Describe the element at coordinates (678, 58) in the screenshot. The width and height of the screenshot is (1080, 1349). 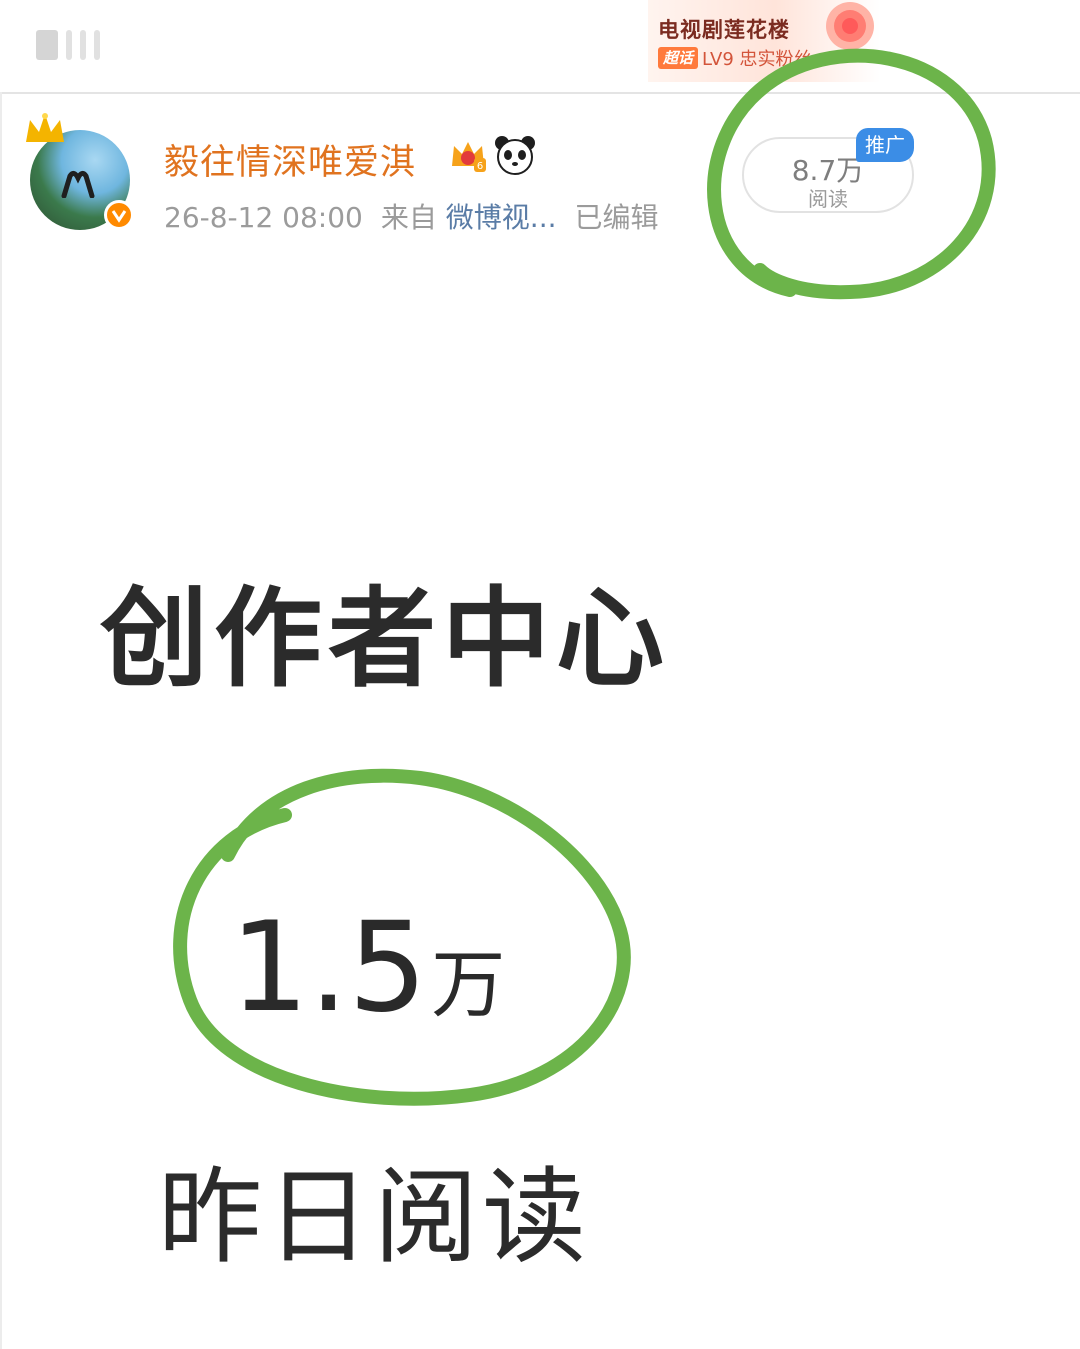
I see `supertopic-badge: 超话` at that location.